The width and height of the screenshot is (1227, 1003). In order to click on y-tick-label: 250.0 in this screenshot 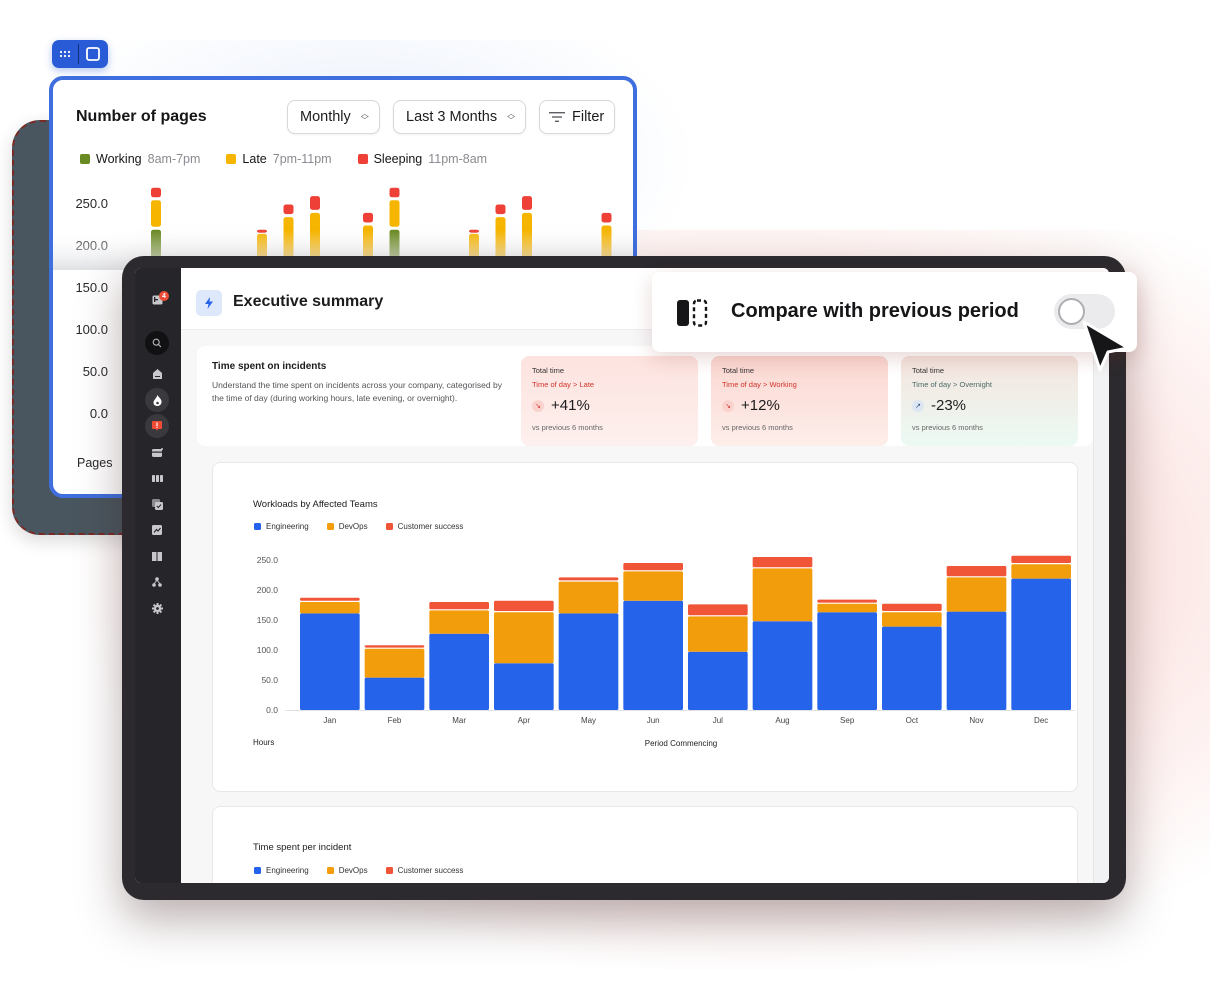, I will do `click(268, 560)`.